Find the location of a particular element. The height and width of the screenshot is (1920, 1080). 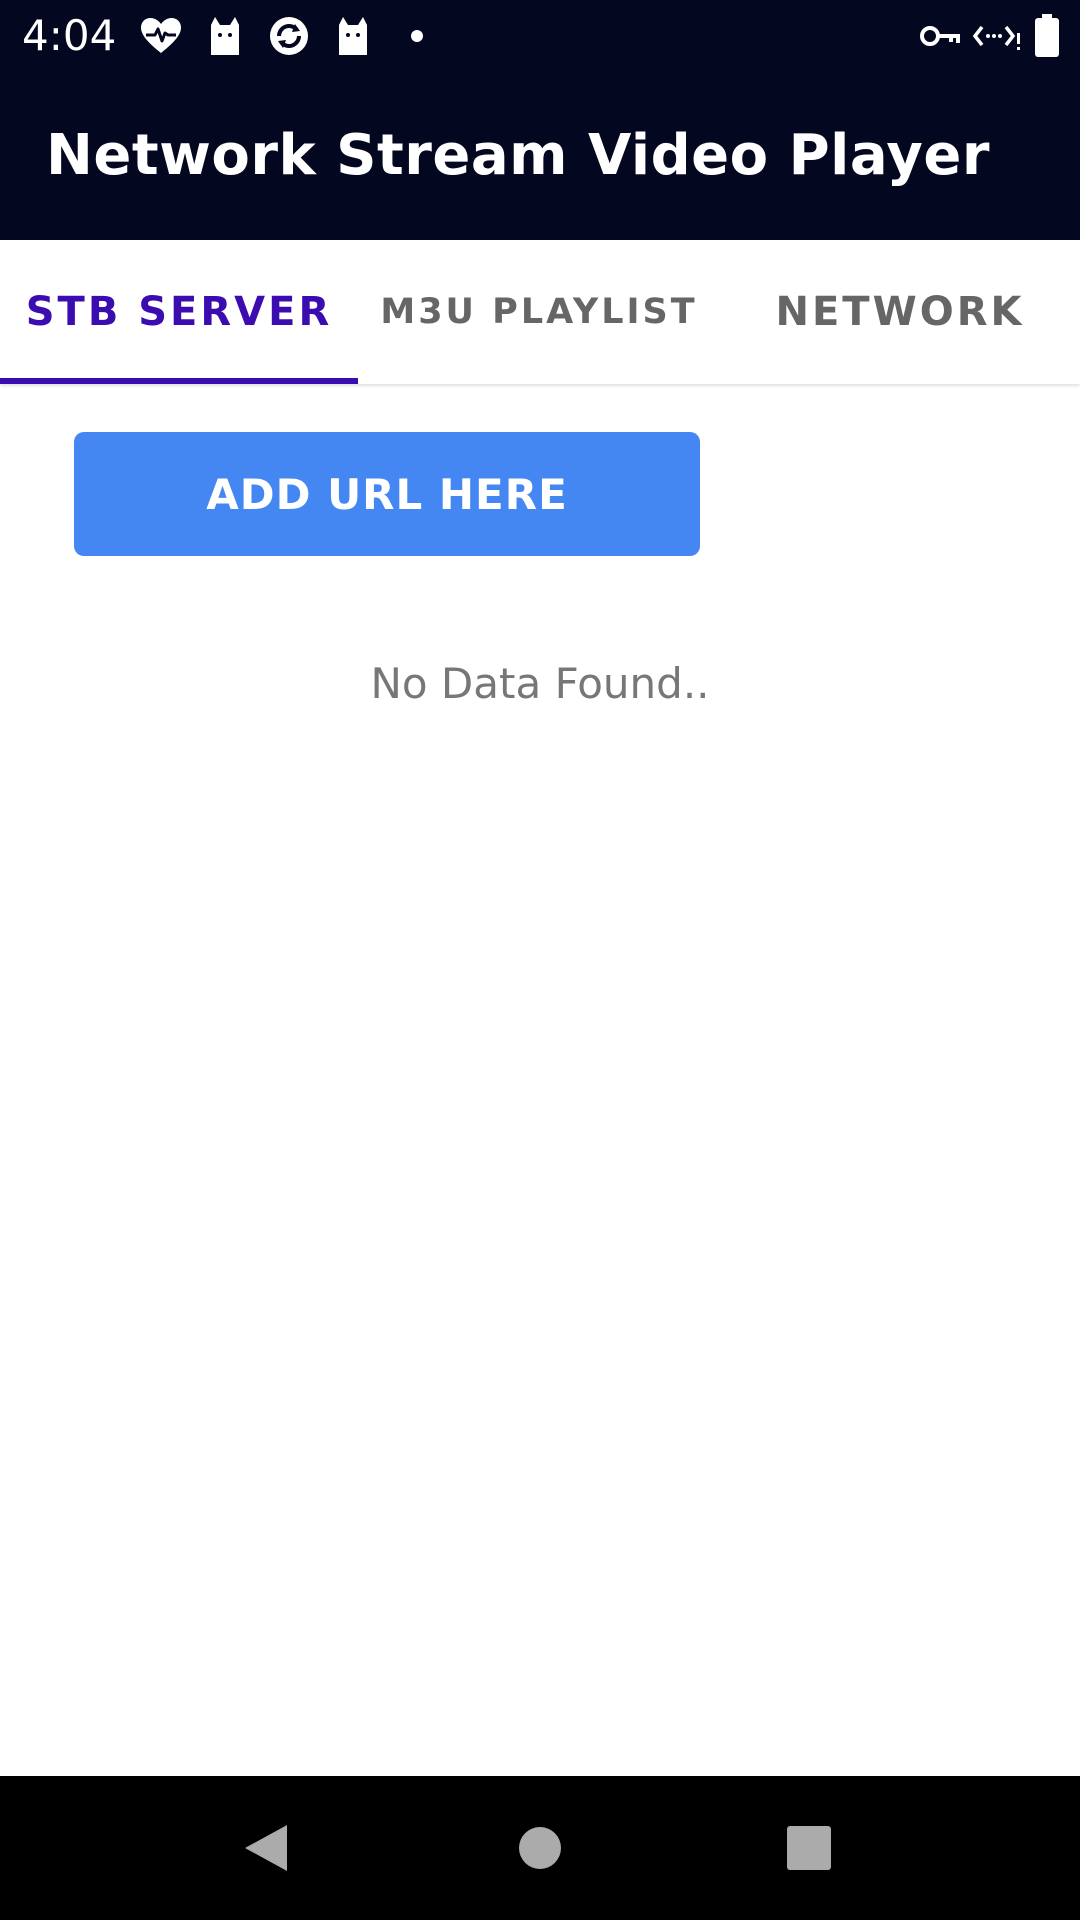

notification-dot-icon is located at coordinates (417, 36).